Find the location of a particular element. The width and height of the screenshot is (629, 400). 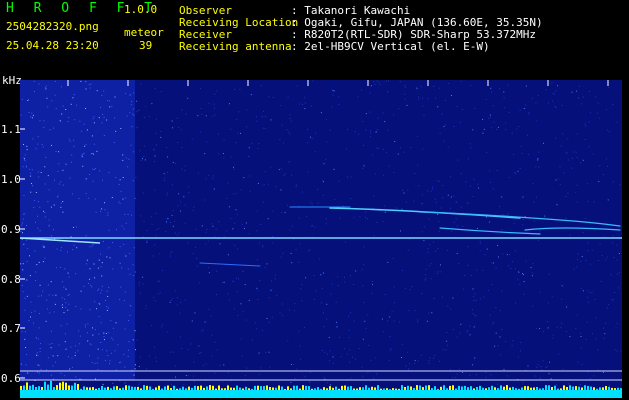

freq-tick: 1.0 is located at coordinates (11, 179).